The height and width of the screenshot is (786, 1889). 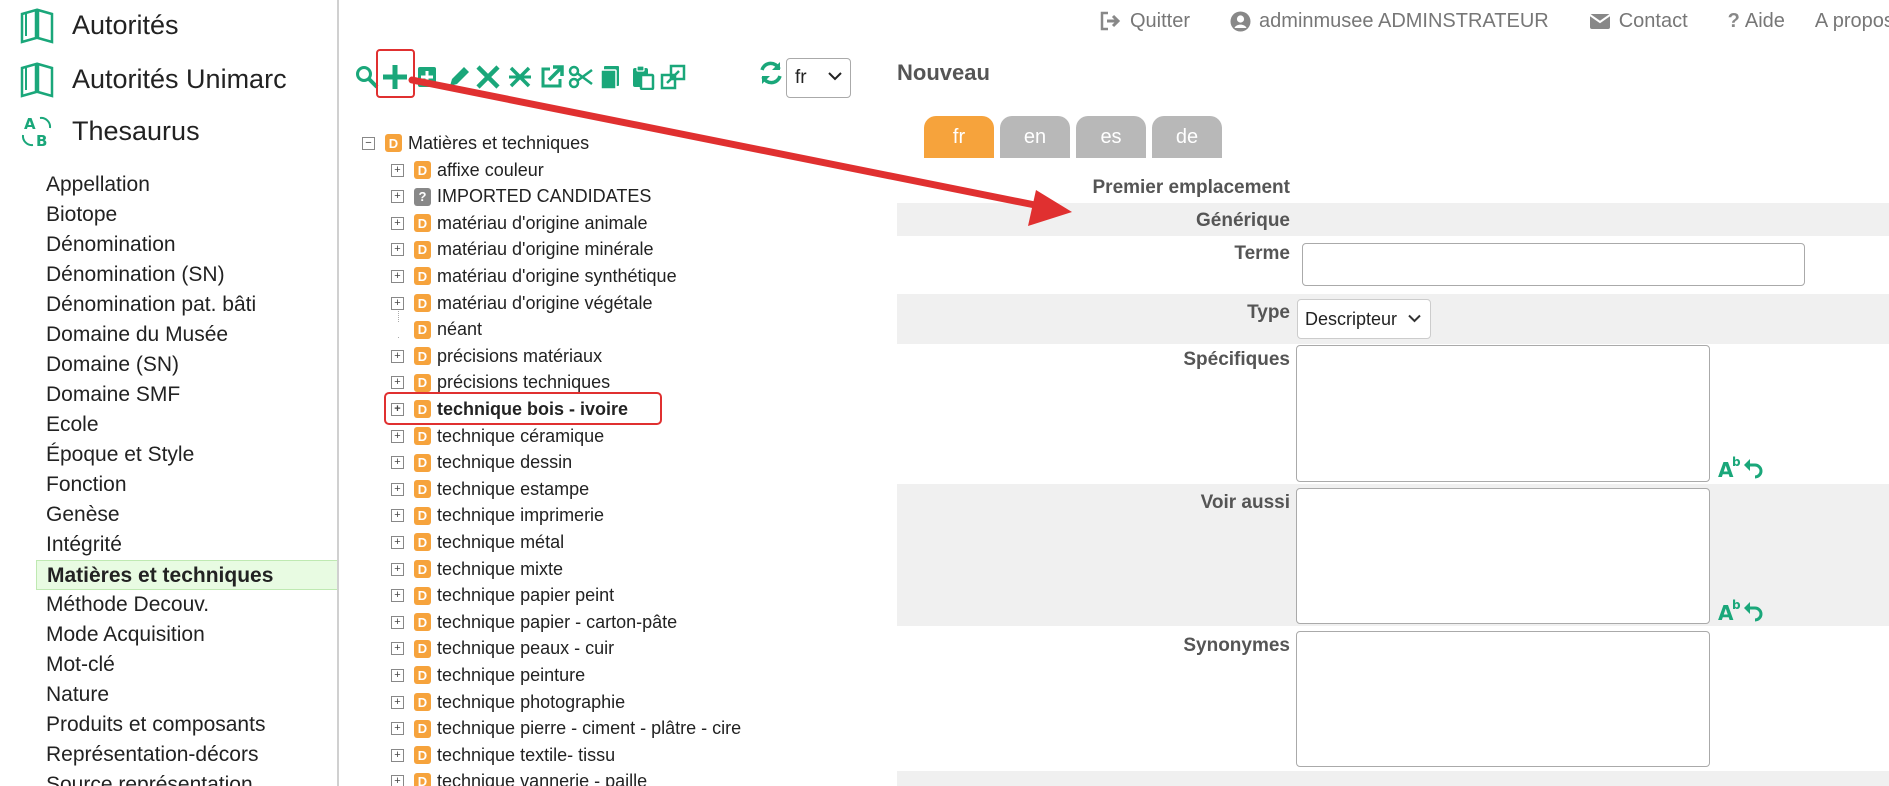 I want to click on module-autorites-unimarc: Autorités Unimarc, so click(x=152, y=79).